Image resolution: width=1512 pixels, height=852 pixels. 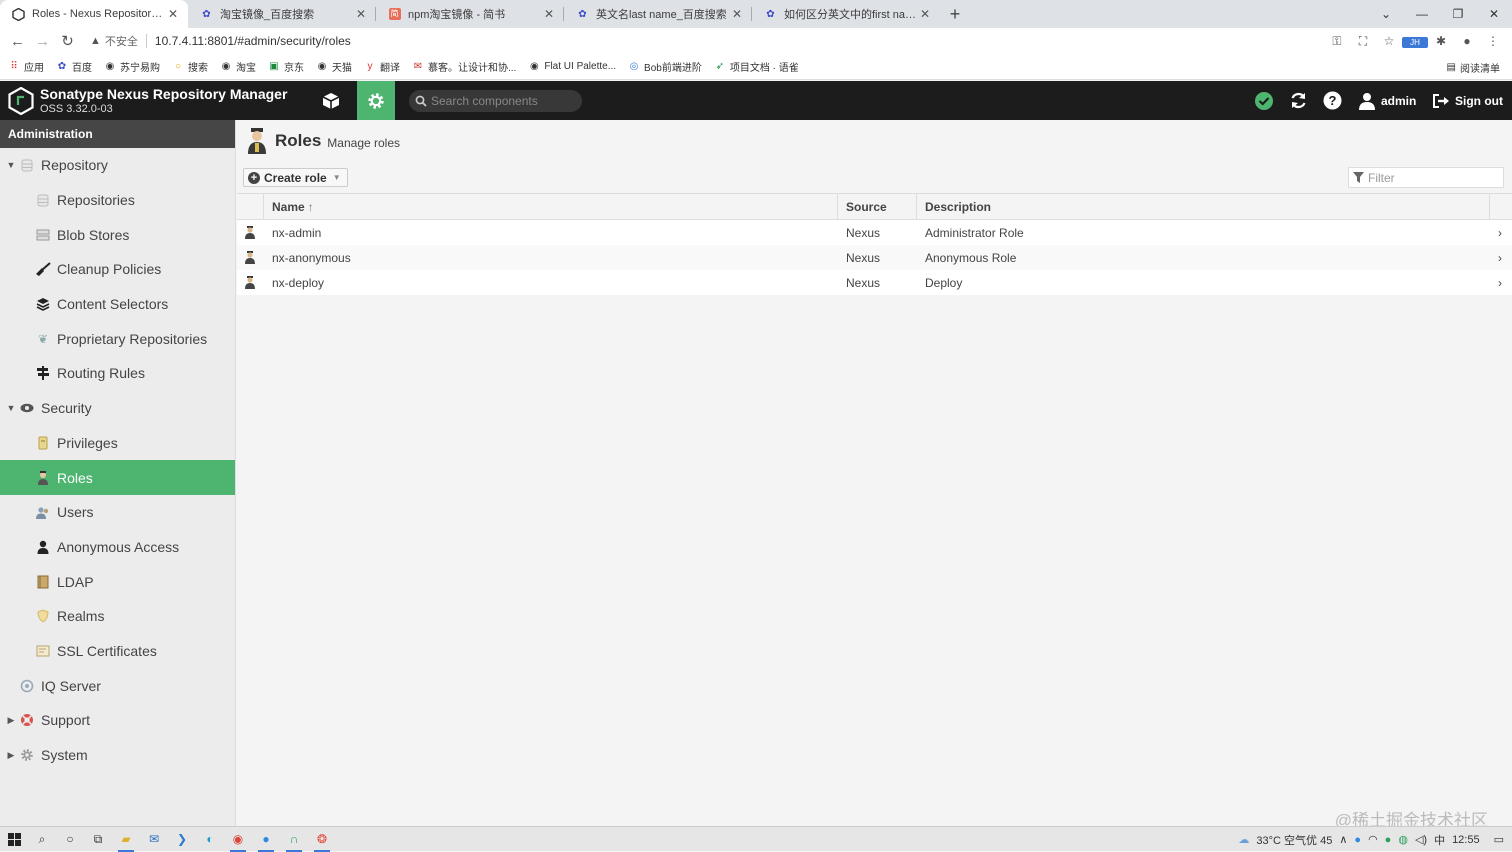 What do you see at coordinates (382, 67) in the screenshot?
I see `bookmark-translate: y 翻译` at bounding box center [382, 67].